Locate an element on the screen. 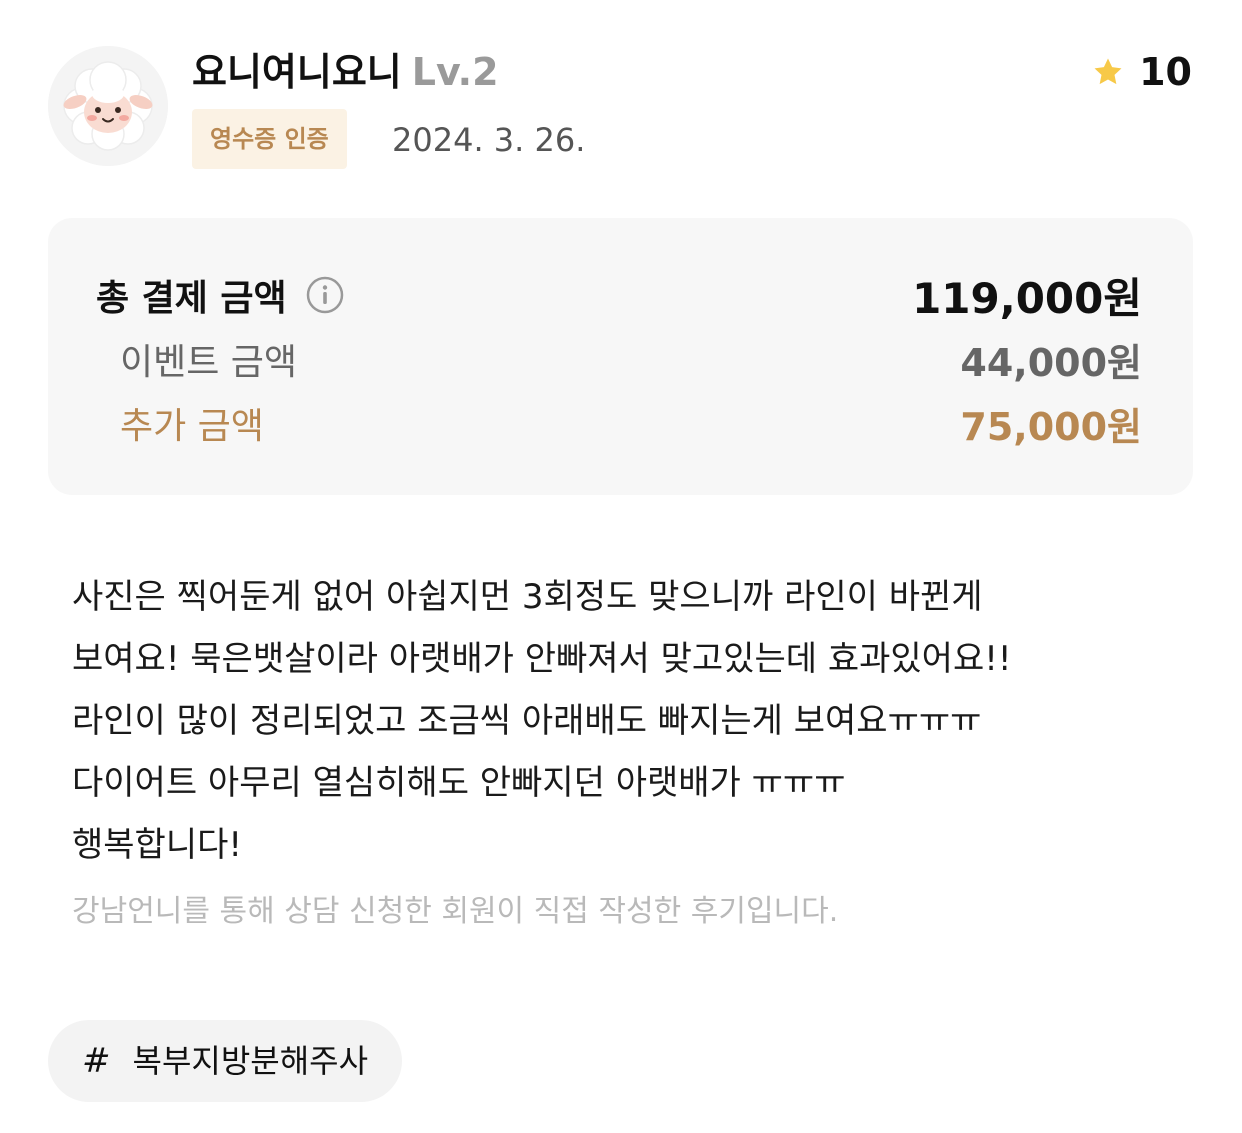  extra-price-value: 75,000원 is located at coordinates (1051, 426).